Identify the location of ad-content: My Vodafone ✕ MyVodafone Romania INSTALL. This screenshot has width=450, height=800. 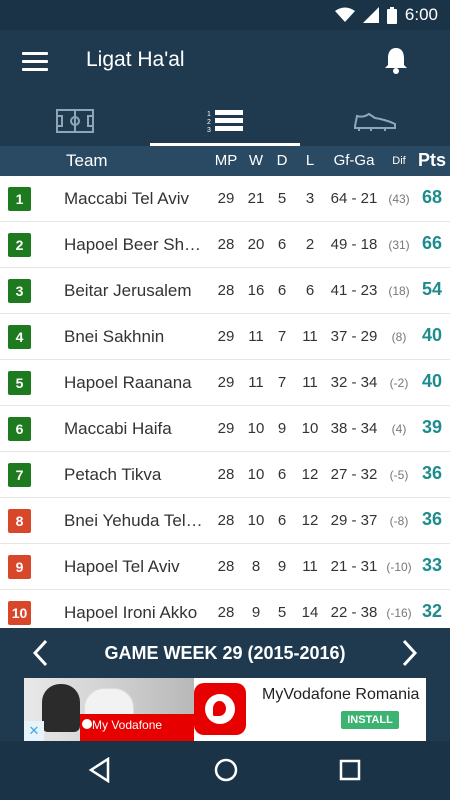
(225, 709).